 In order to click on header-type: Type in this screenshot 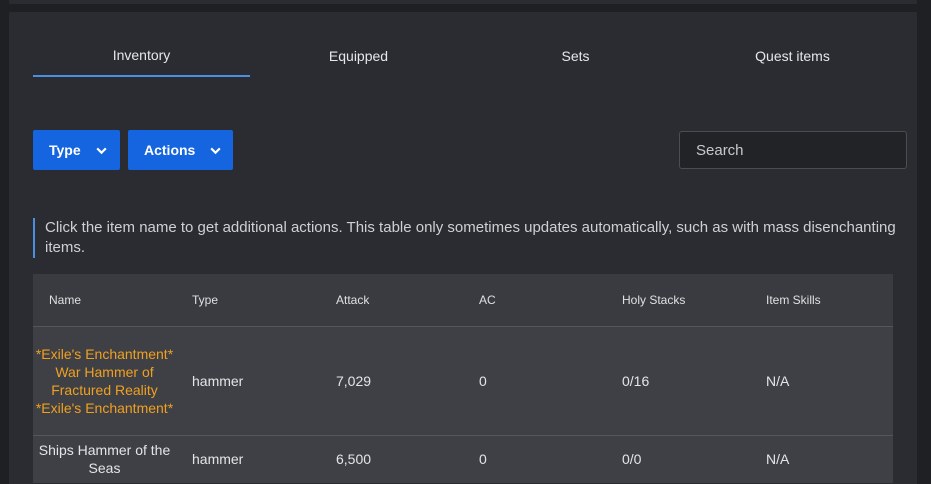, I will do `click(248, 300)`.